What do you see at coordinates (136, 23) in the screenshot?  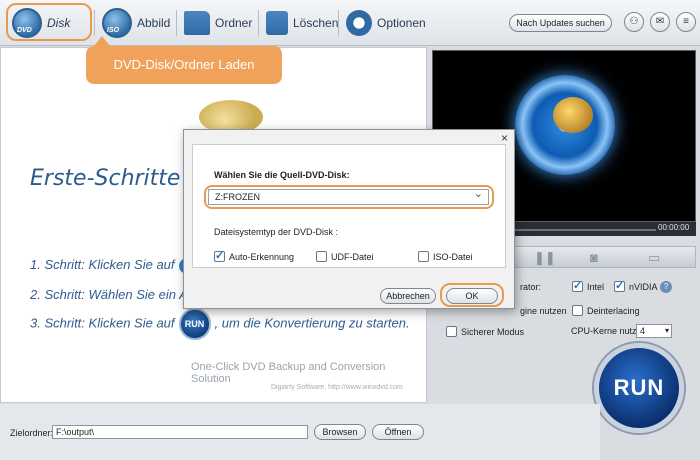 I see `image-button: ISO Abbild` at bounding box center [136, 23].